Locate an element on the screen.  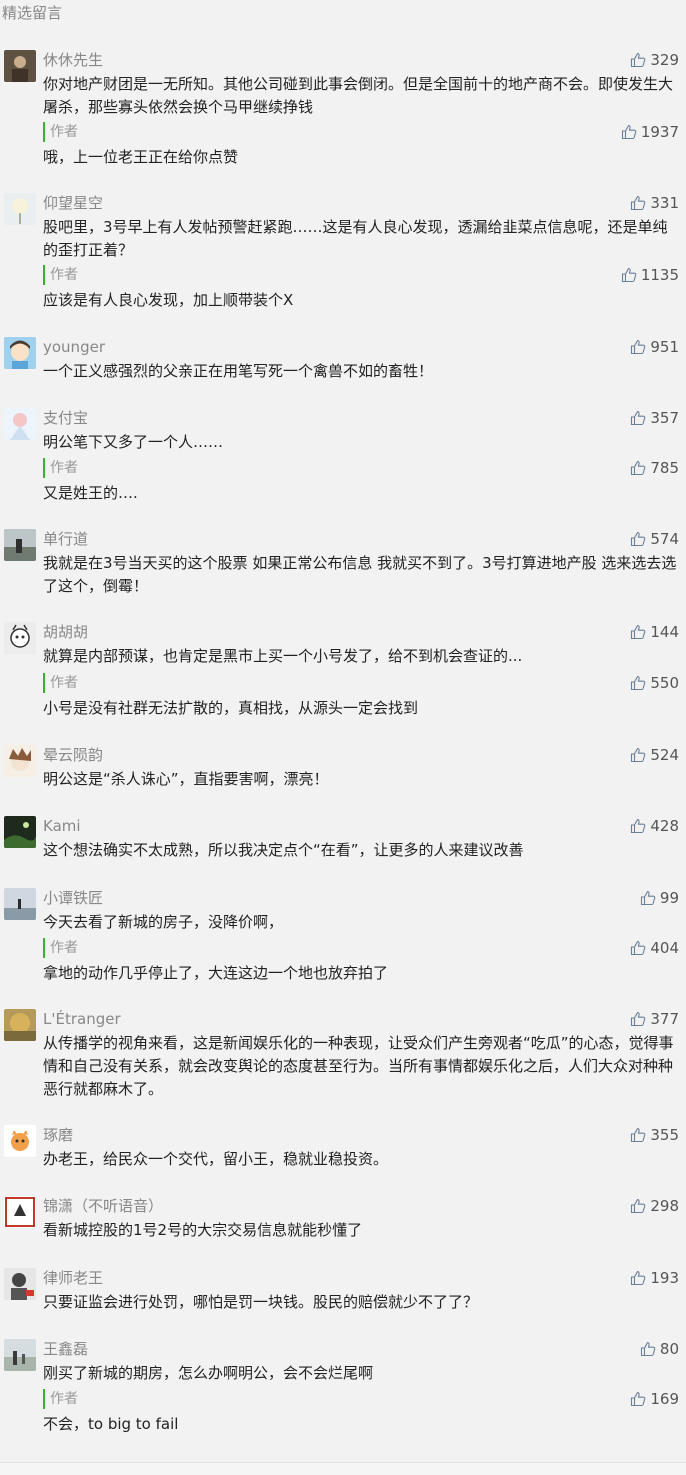
like-button: 331 is located at coordinates (654, 203).